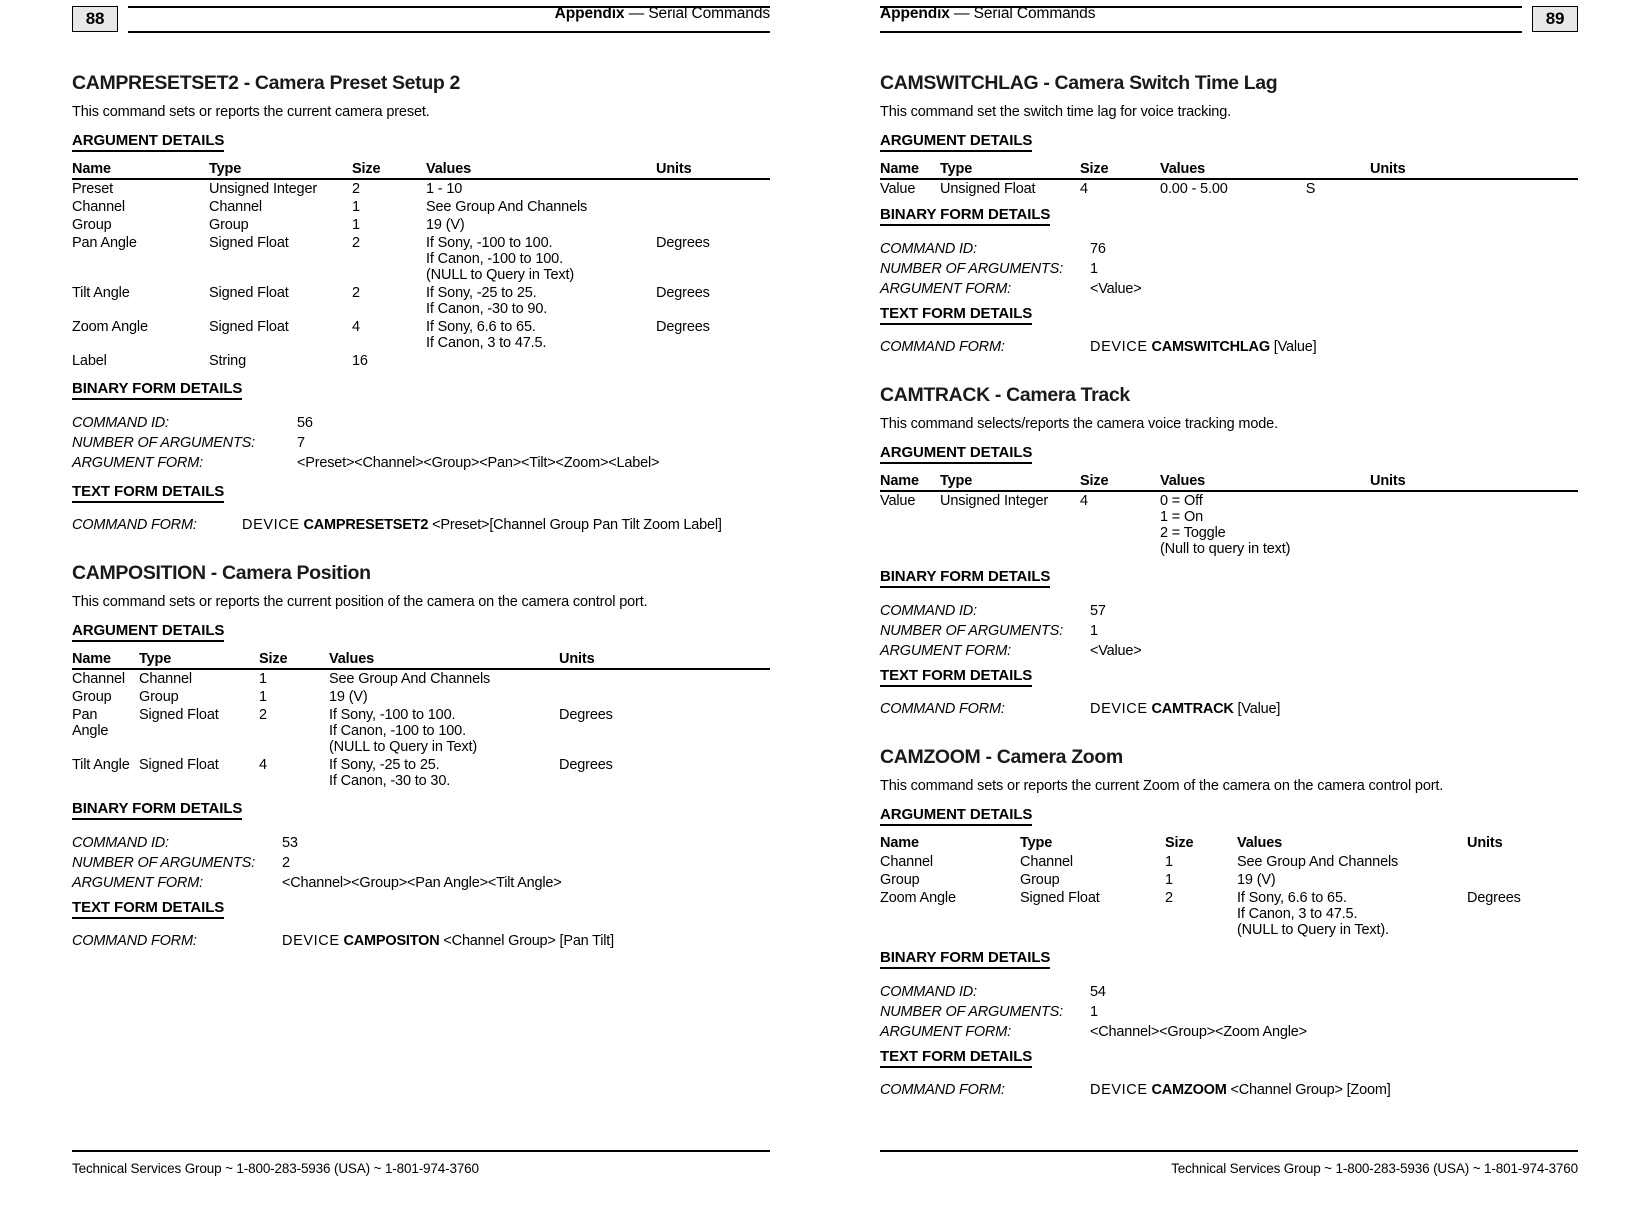 This screenshot has height=1216, width=1650. Describe the element at coordinates (95, 19) in the screenshot. I see `page-number: 88` at that location.